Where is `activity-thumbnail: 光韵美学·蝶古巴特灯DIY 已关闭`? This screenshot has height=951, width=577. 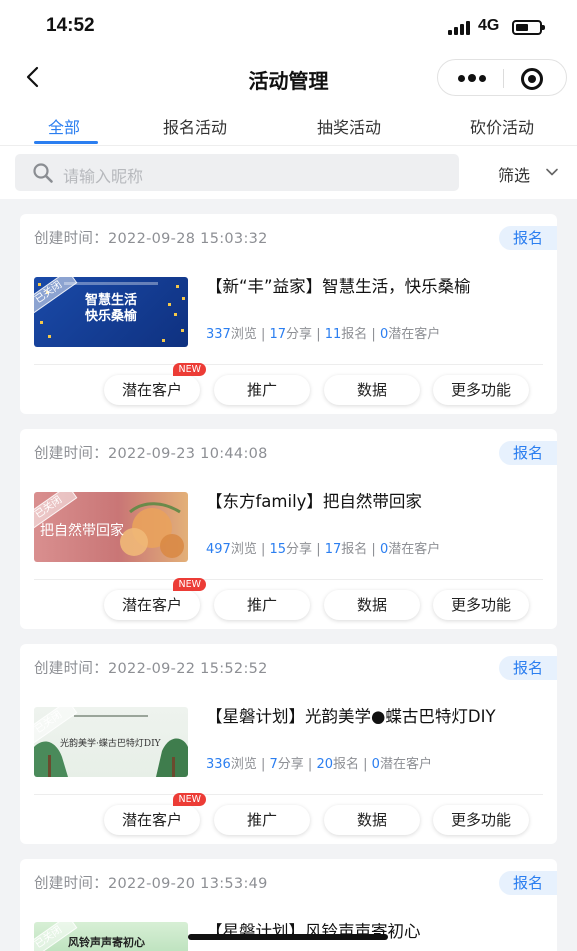 activity-thumbnail: 光韵美学·蝶古巴特灯DIY 已关闭 is located at coordinates (111, 742).